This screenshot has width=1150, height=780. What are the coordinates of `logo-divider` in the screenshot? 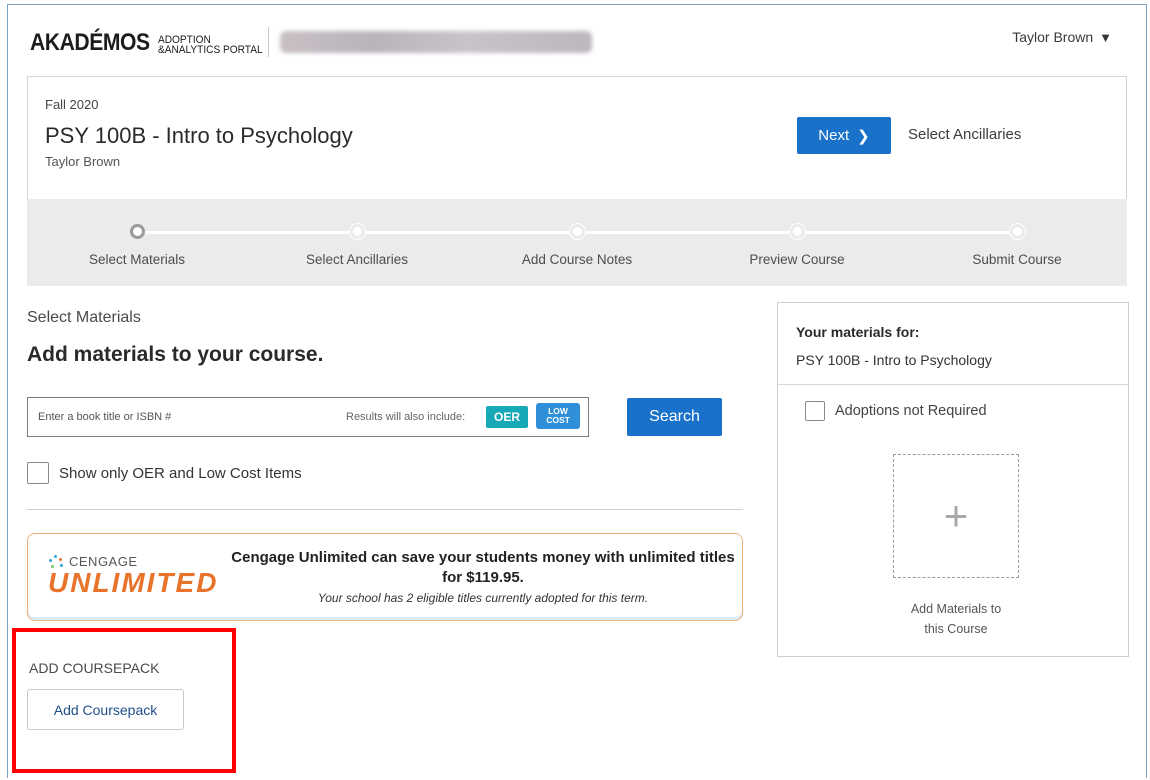 It's located at (268, 42).